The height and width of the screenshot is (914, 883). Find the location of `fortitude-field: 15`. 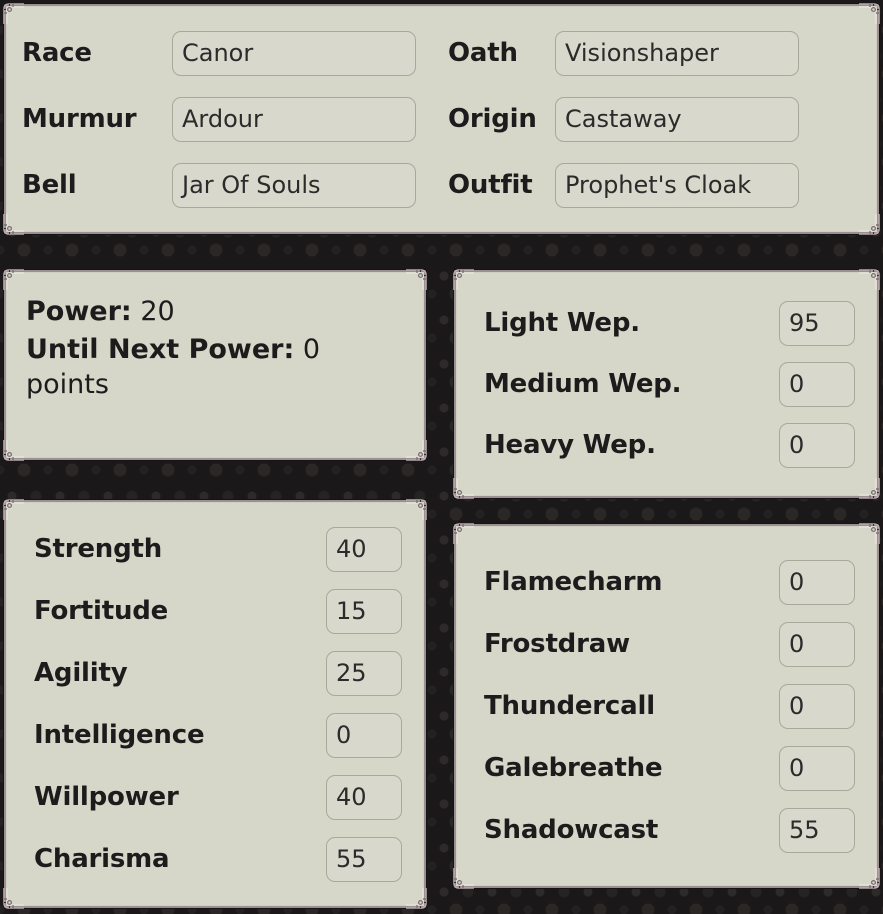

fortitude-field: 15 is located at coordinates (364, 611).